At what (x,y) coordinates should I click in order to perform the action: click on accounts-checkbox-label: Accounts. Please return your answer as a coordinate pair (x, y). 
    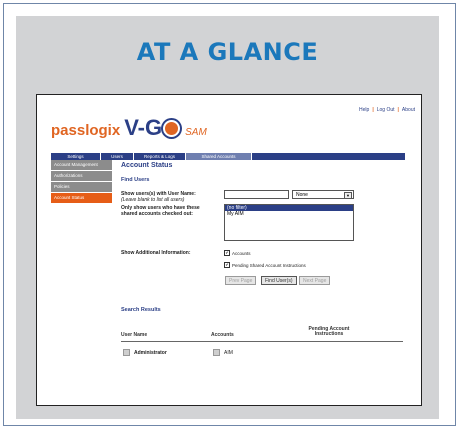
    Looking at the image, I should click on (241, 253).